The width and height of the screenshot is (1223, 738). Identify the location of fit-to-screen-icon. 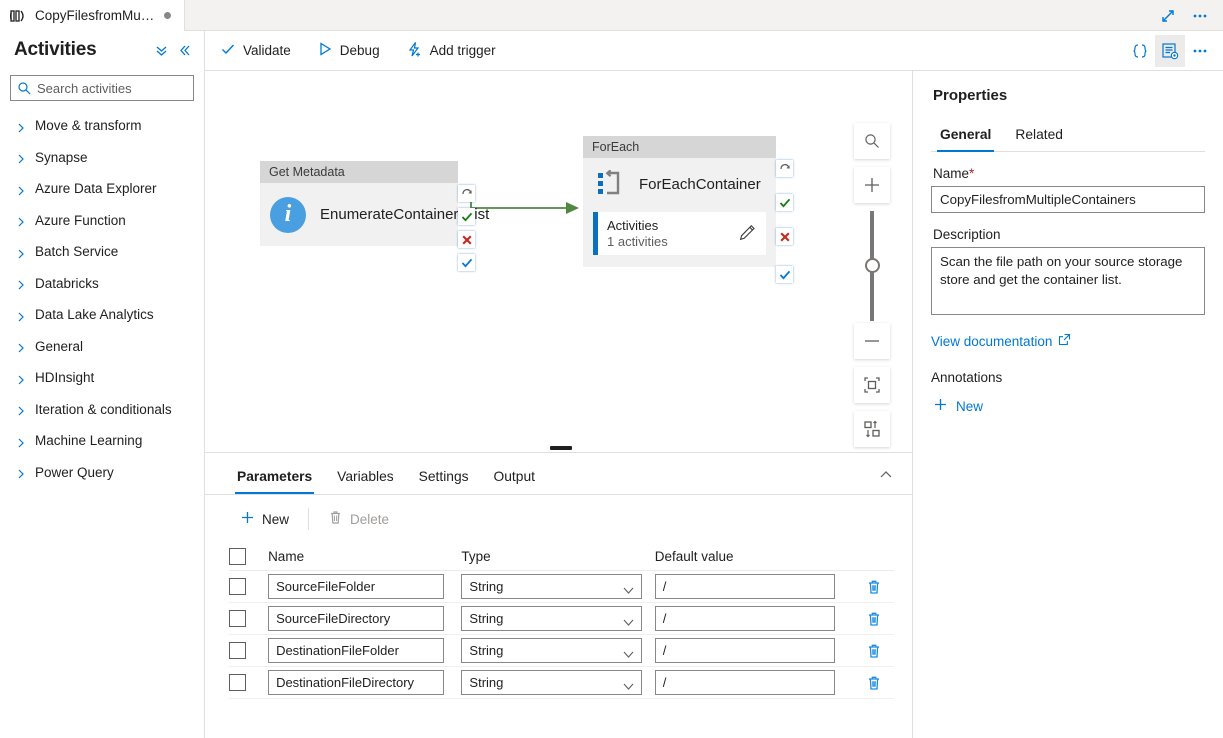
(872, 385).